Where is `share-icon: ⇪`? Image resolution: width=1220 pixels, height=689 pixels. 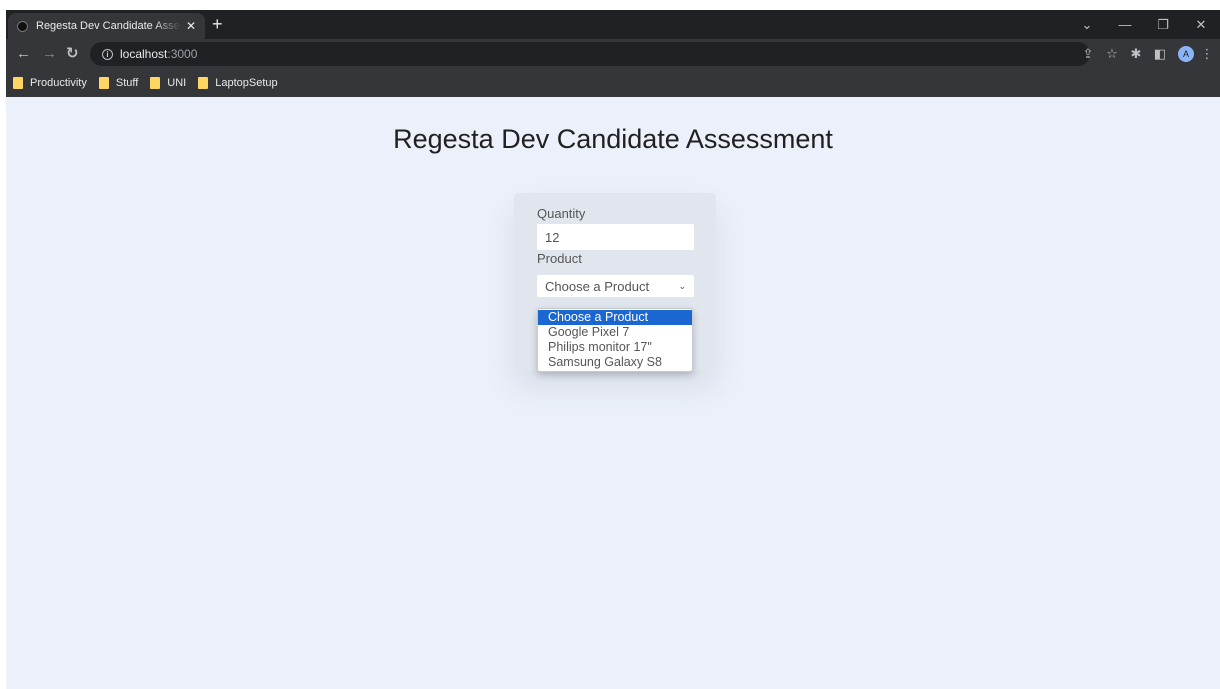 share-icon: ⇪ is located at coordinates (1088, 54).